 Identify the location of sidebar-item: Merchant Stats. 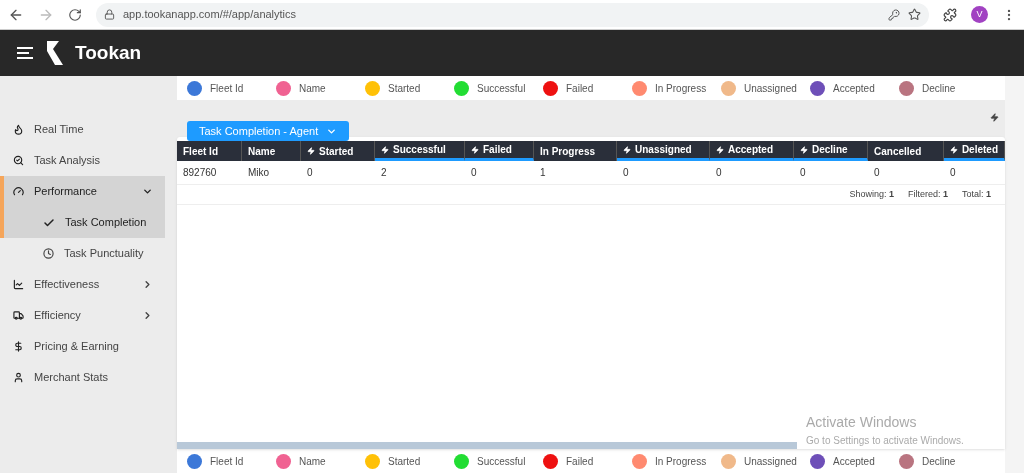
(82, 377).